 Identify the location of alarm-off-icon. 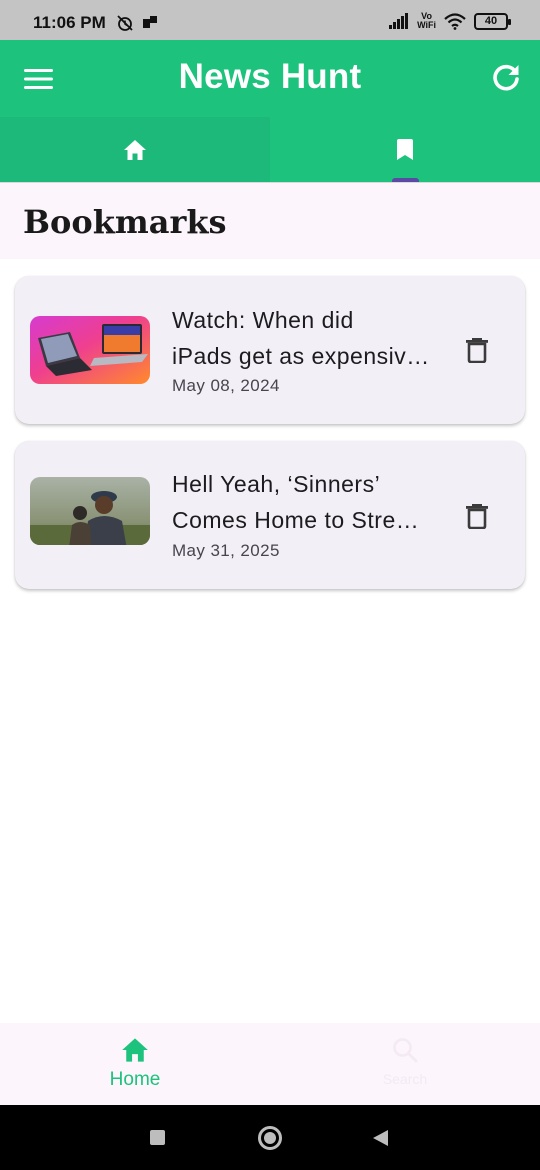
(125, 23).